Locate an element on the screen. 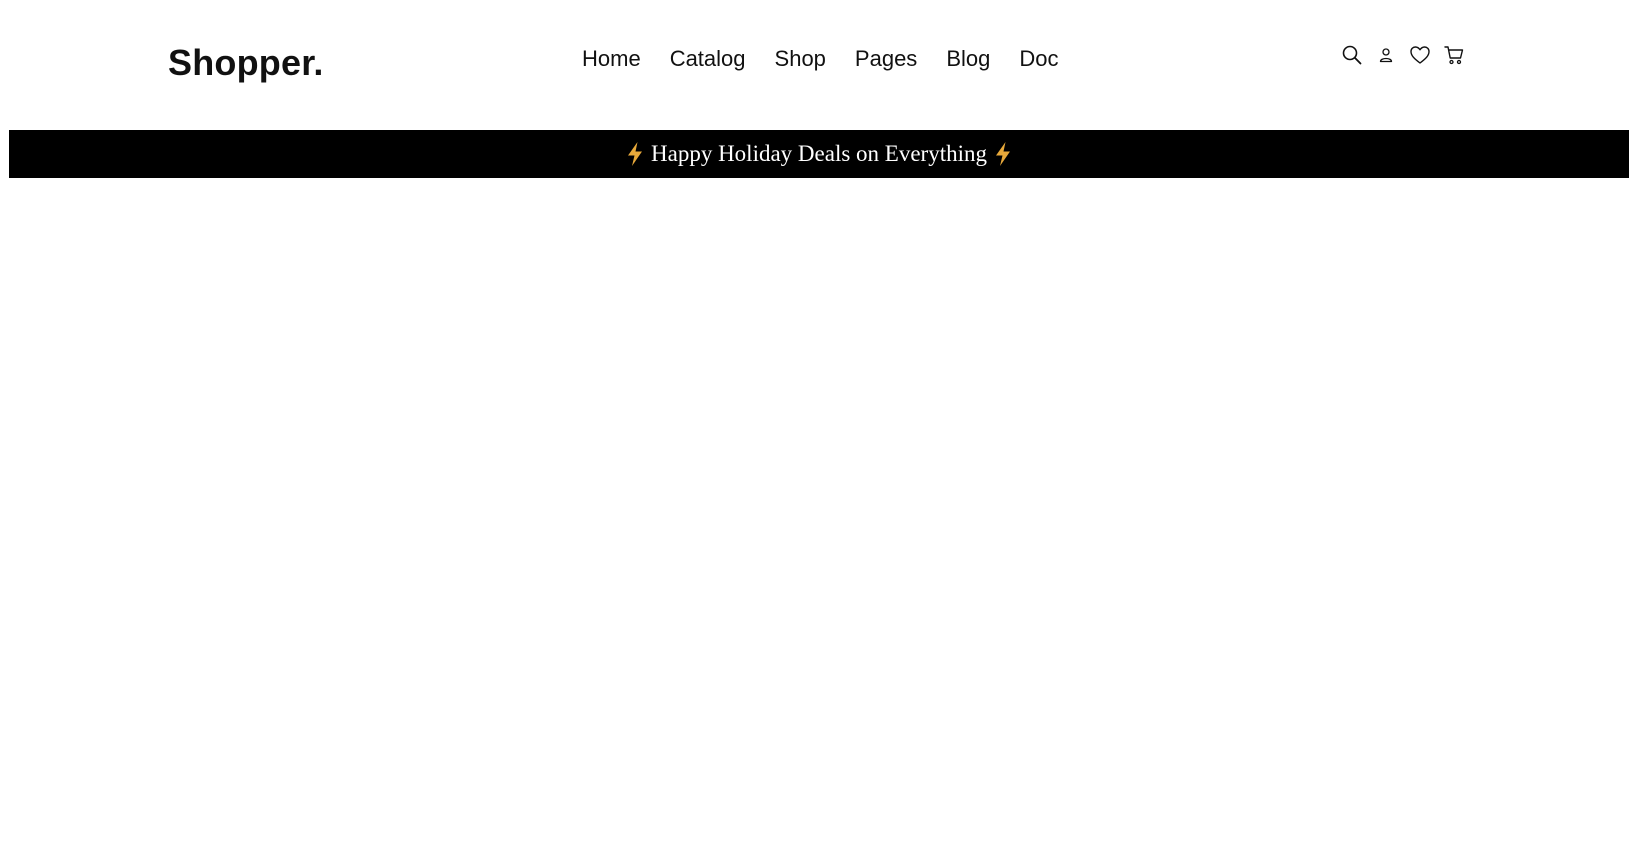  promo-banner: Happy Holiday Deals on Everything is located at coordinates (819, 154).